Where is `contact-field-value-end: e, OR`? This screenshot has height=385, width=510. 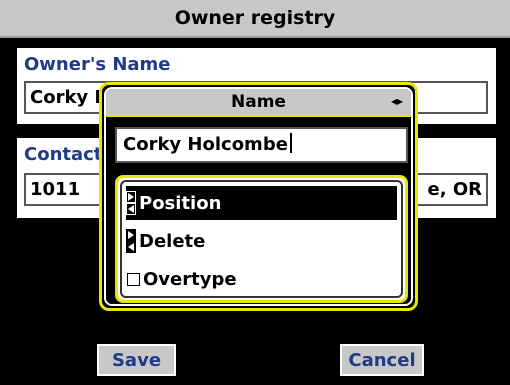
contact-field-value-end: e, OR is located at coordinates (454, 189).